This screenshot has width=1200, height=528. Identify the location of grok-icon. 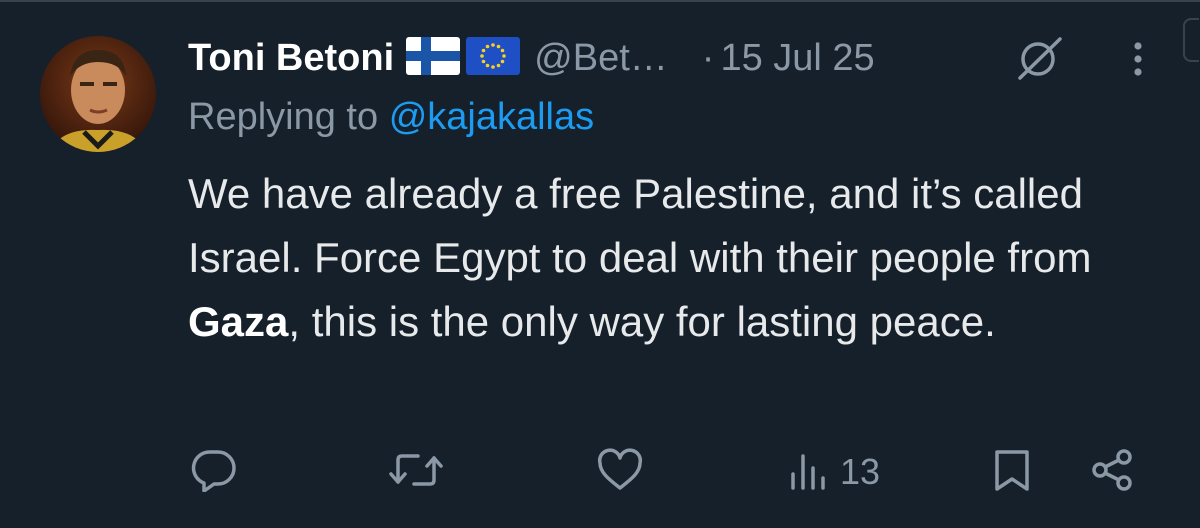
(1040, 58).